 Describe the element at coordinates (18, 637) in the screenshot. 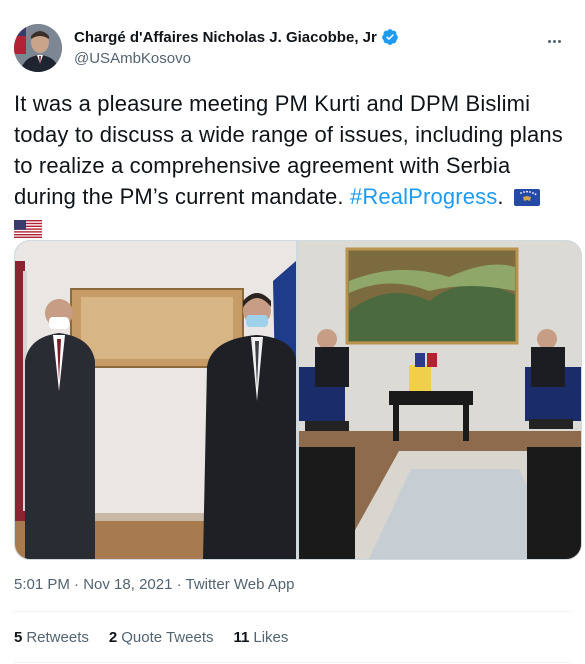

I see `retweets-count: 5` at that location.